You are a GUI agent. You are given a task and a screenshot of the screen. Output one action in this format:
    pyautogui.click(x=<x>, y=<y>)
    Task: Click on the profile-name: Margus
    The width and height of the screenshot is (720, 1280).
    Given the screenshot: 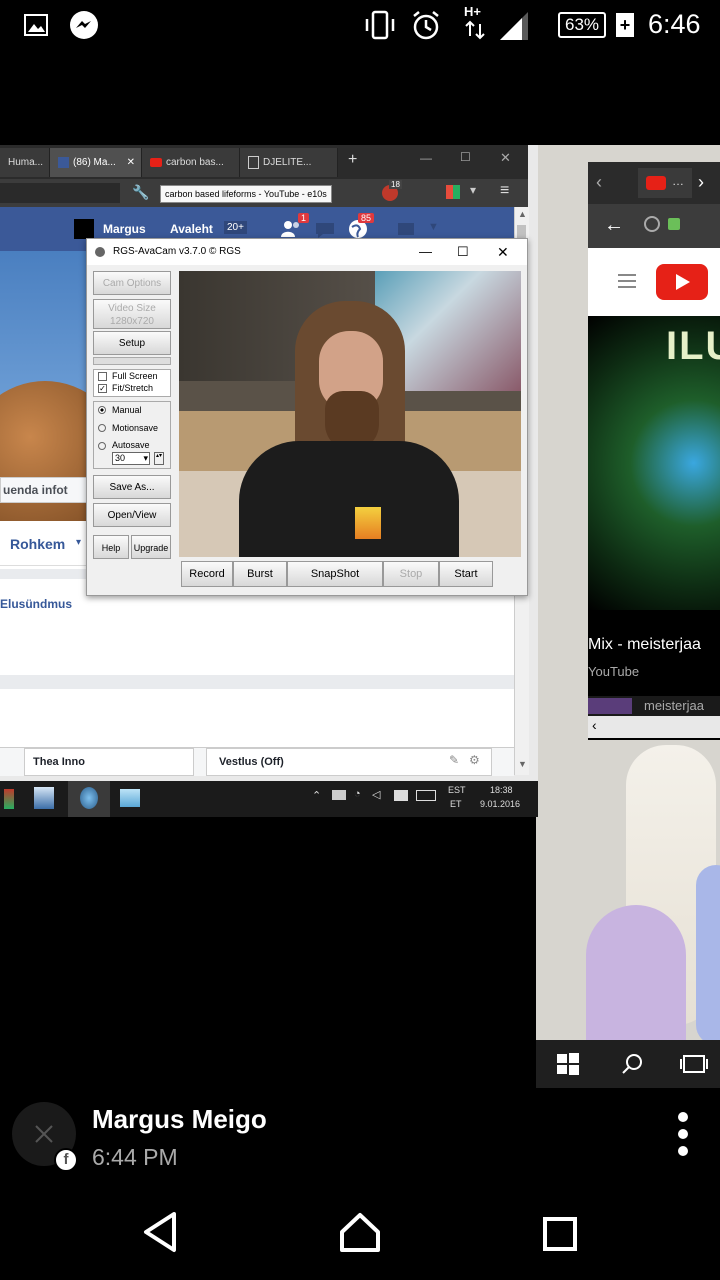 What is the action you would take?
    pyautogui.click(x=124, y=229)
    